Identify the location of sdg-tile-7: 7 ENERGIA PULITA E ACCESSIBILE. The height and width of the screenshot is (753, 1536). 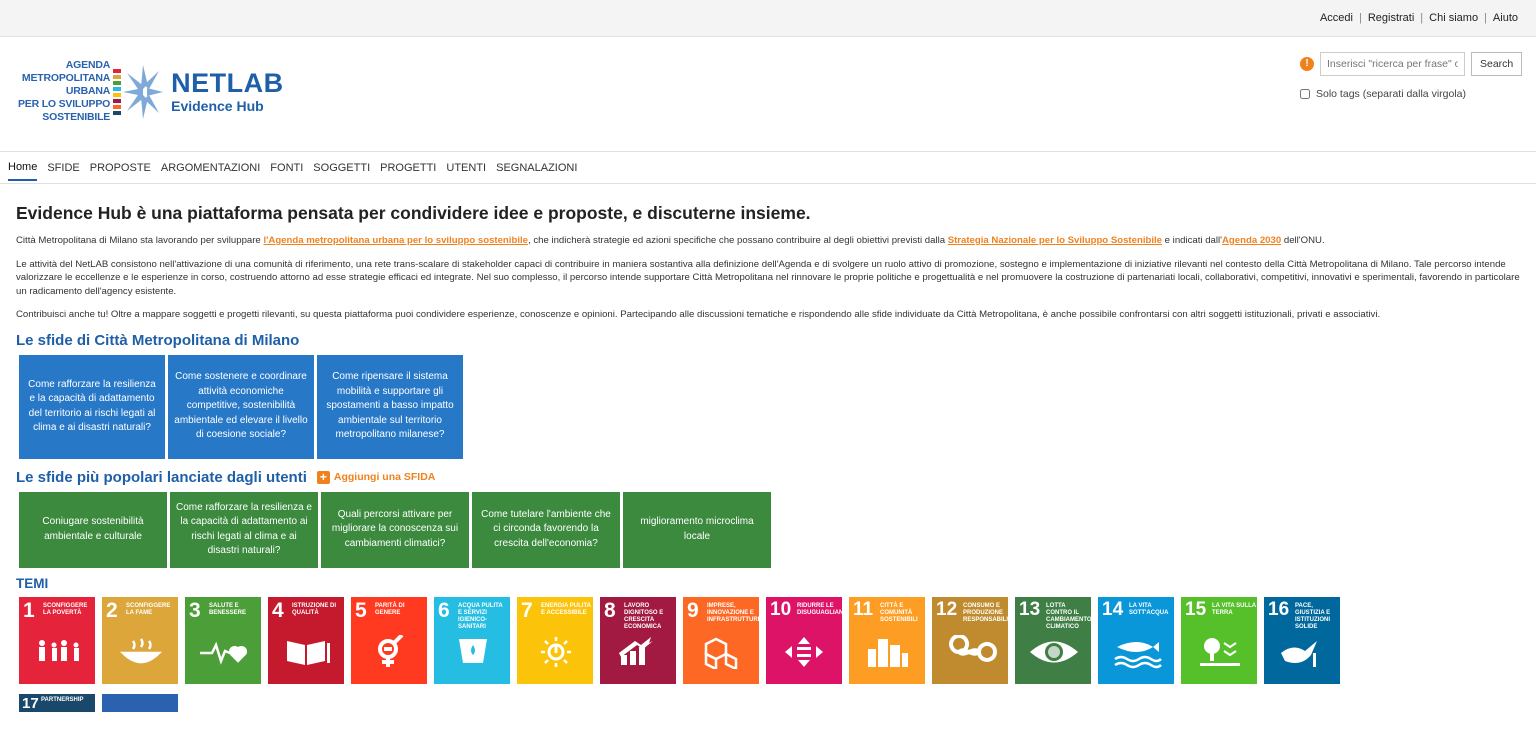
(555, 640).